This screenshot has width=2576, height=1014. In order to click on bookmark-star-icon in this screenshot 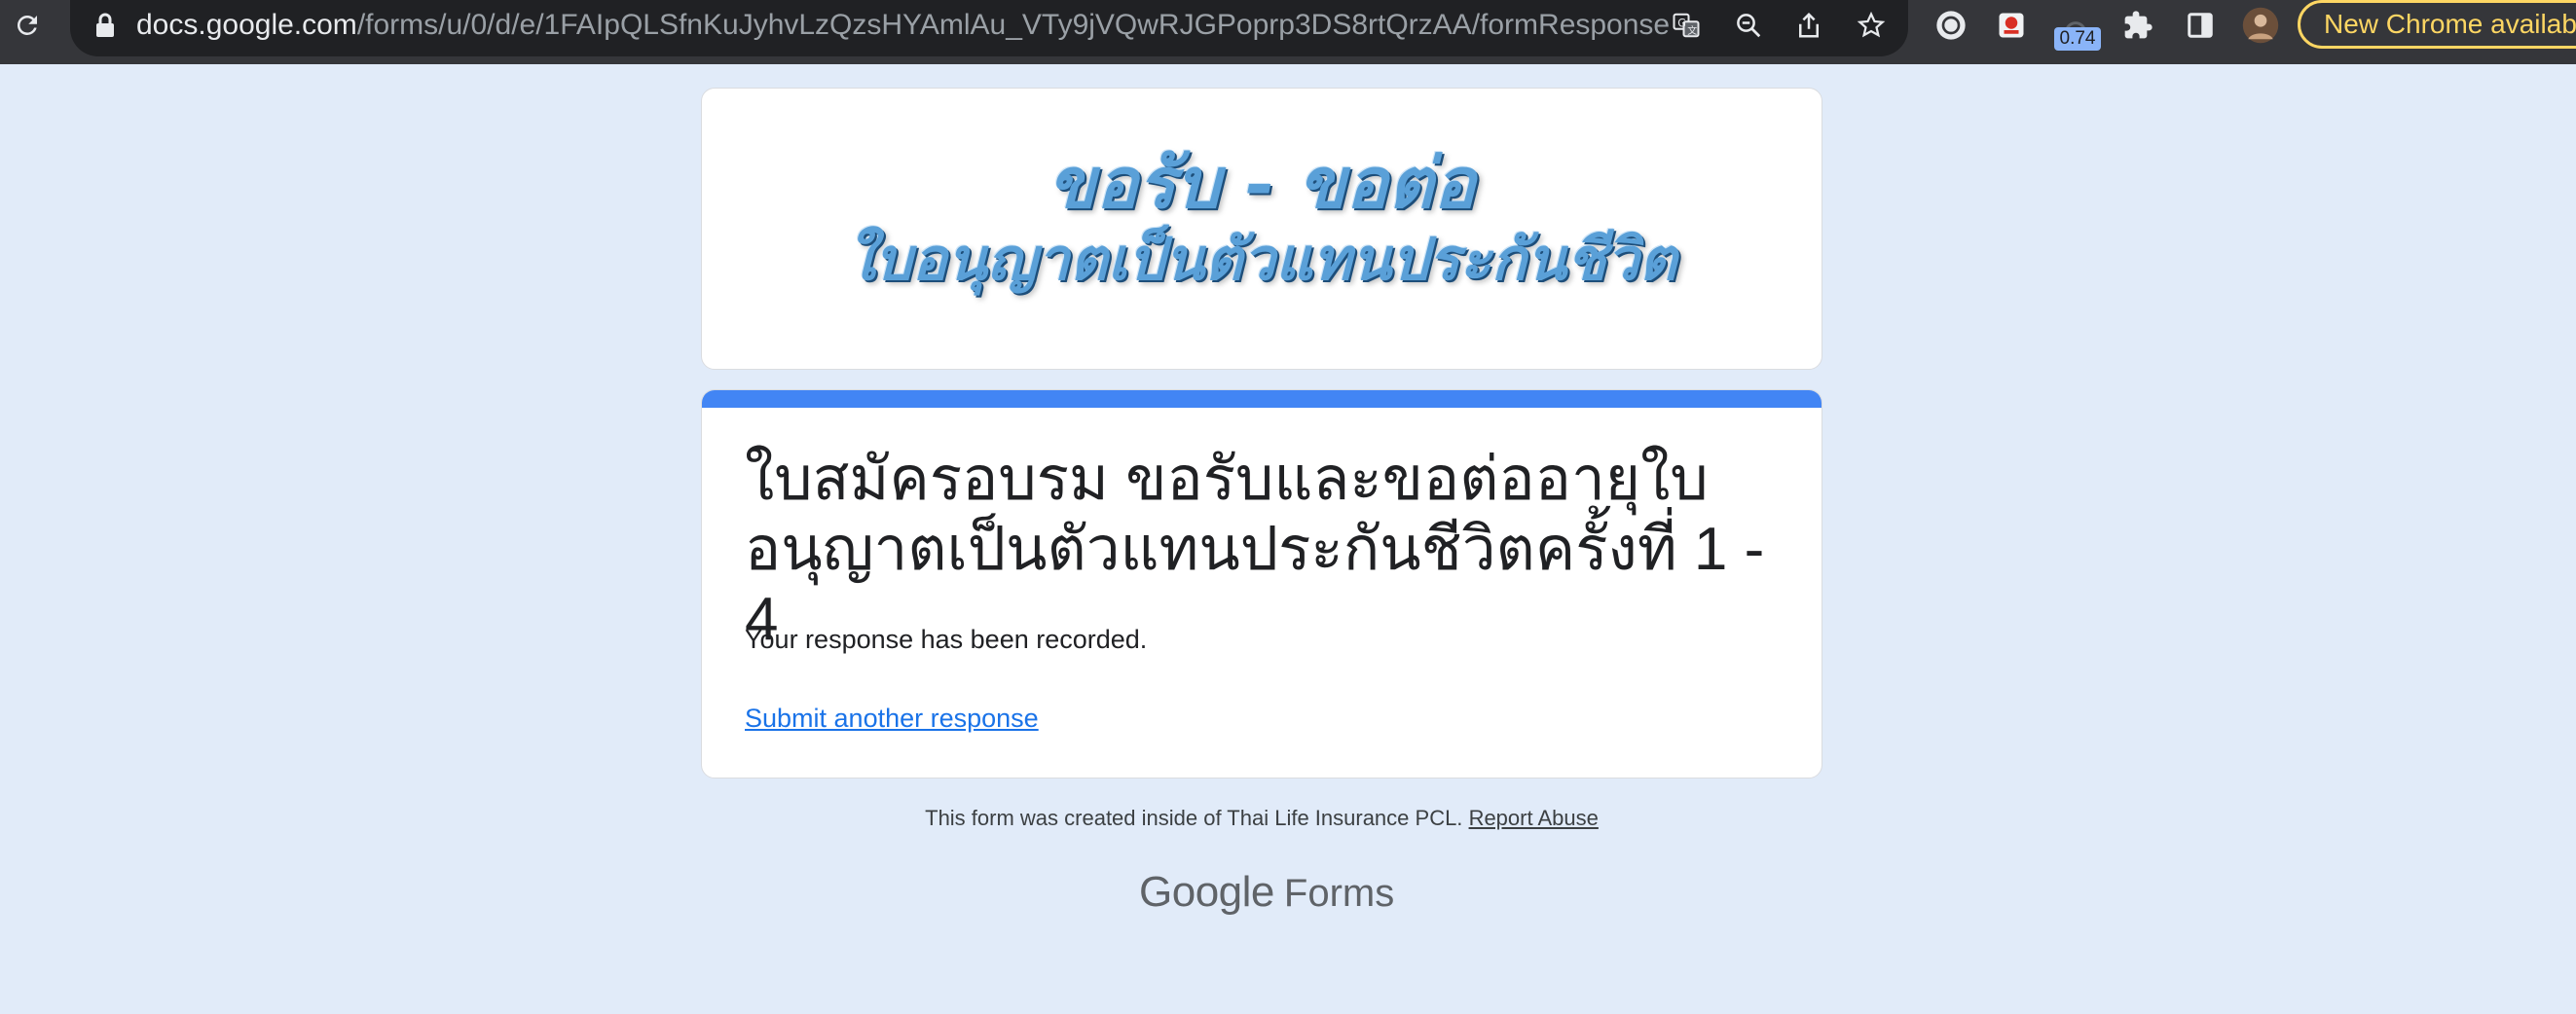, I will do `click(1871, 25)`.